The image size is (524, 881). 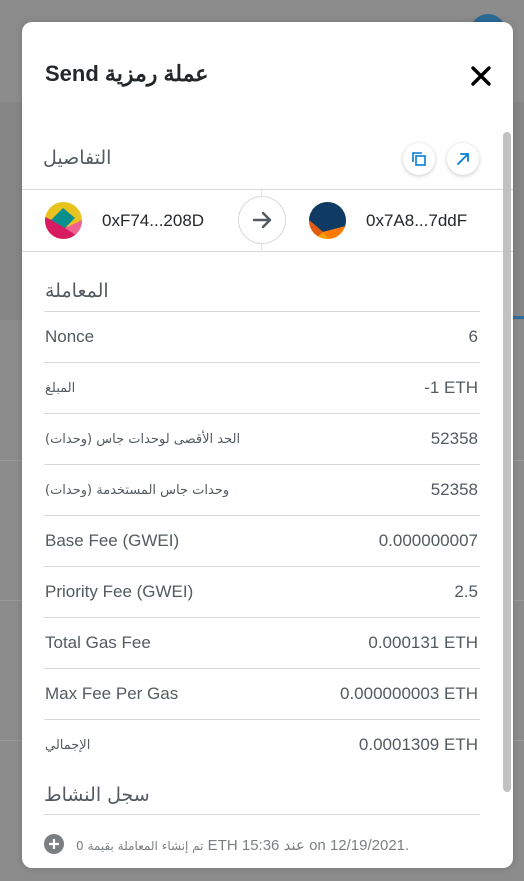 I want to click on external-link-icon, so click(x=463, y=159).